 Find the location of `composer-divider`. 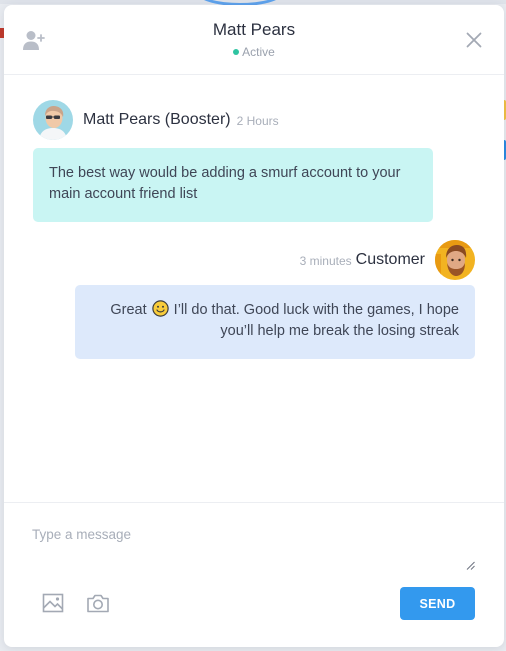

composer-divider is located at coordinates (254, 502).